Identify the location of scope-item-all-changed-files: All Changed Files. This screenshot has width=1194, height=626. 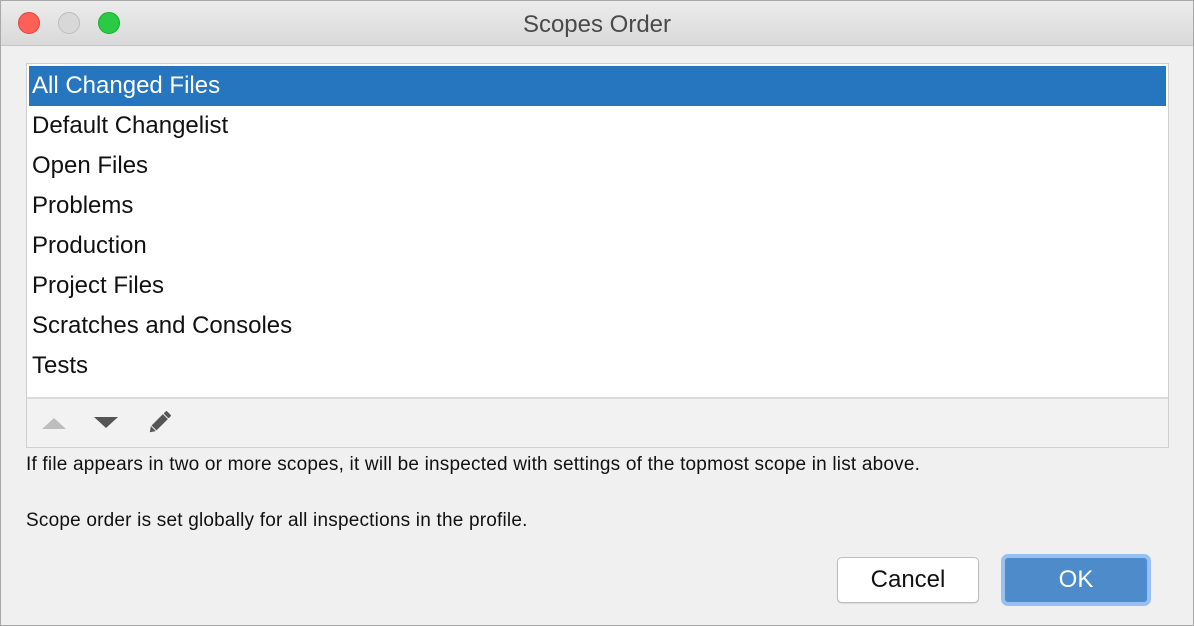
(597, 86).